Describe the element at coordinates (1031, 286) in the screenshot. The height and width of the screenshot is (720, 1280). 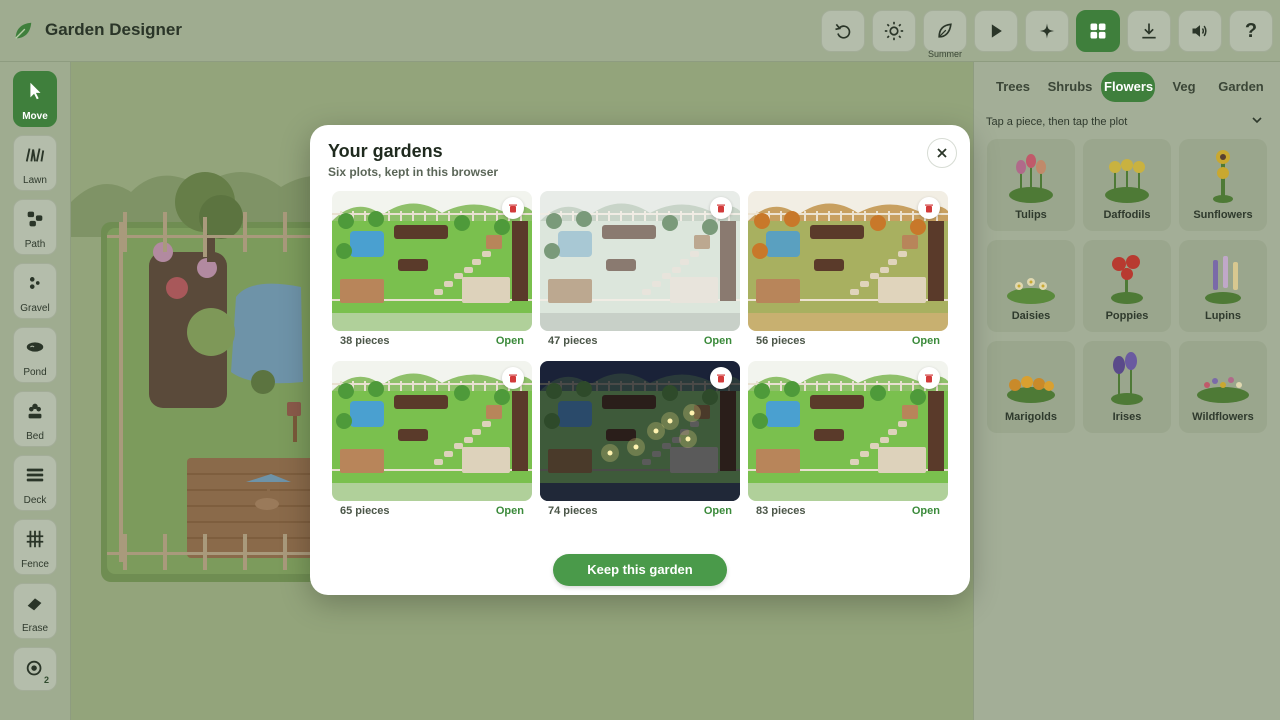
I see `piece-daisies: Daisies` at that location.